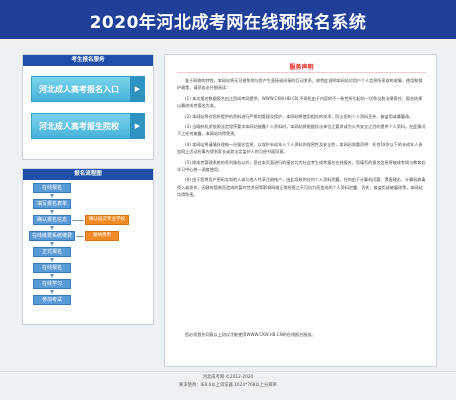  What do you see at coordinates (301, 72) in the screenshot?
I see `title-divider` at bounding box center [301, 72].